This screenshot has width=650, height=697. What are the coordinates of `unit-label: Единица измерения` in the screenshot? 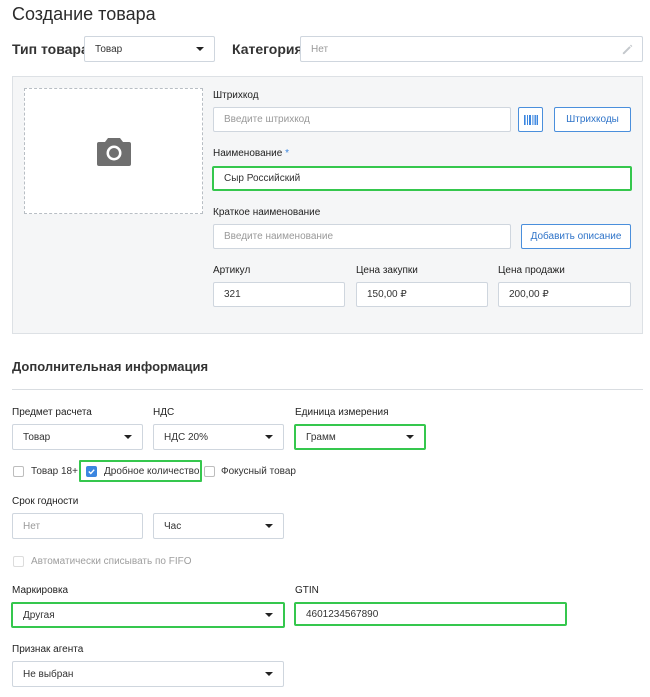 It's located at (342, 412).